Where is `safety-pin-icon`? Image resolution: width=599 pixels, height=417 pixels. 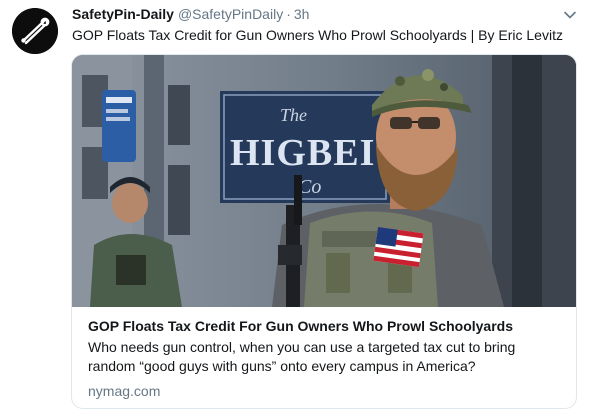
safety-pin-icon is located at coordinates (35, 31).